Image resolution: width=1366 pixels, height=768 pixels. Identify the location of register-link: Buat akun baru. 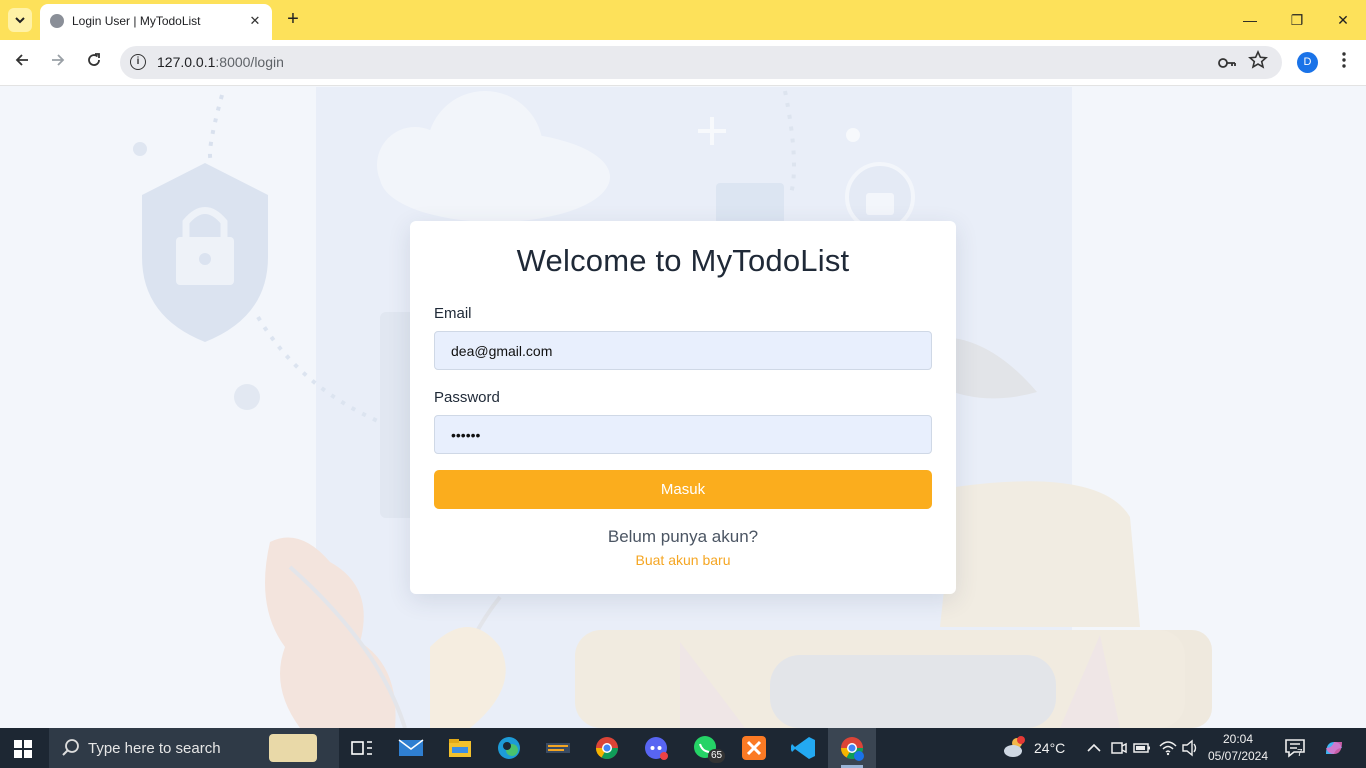
(683, 560).